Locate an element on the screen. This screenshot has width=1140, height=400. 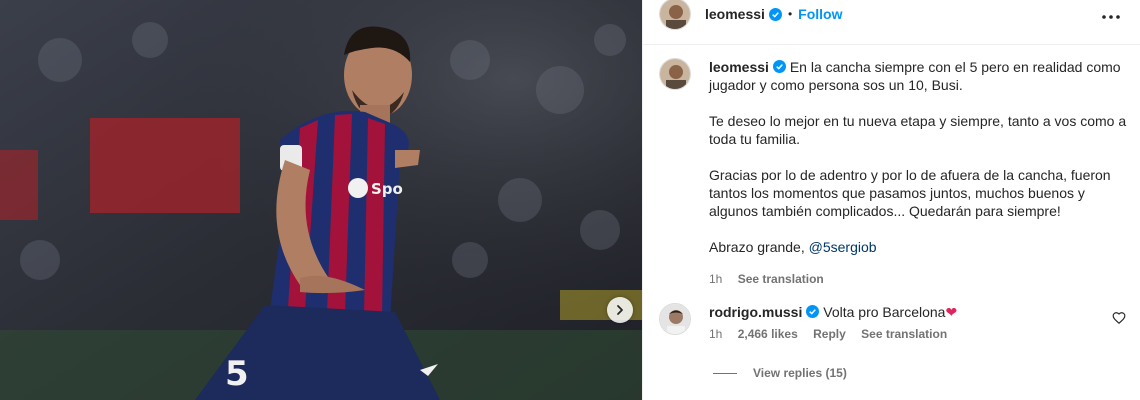
caption-see-translation-button: See translation is located at coordinates (781, 279).